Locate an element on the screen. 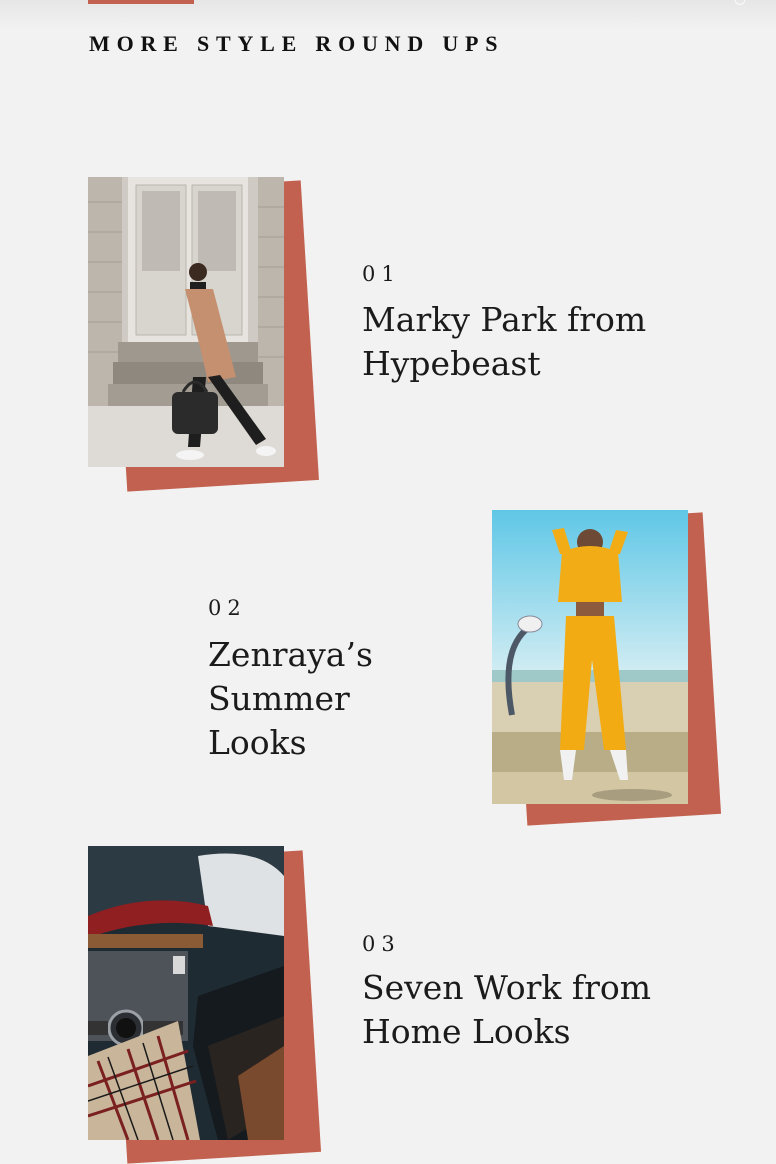  roundup-index: 03 is located at coordinates (381, 944).